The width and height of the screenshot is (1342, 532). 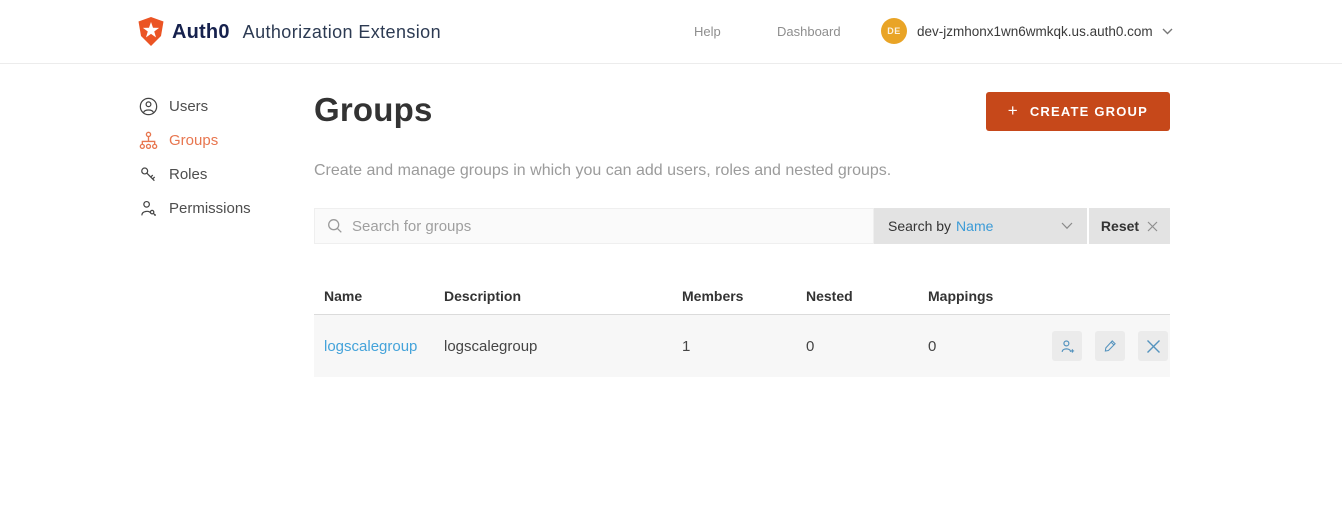 What do you see at coordinates (343, 295) in the screenshot?
I see `column-header-name: Name` at bounding box center [343, 295].